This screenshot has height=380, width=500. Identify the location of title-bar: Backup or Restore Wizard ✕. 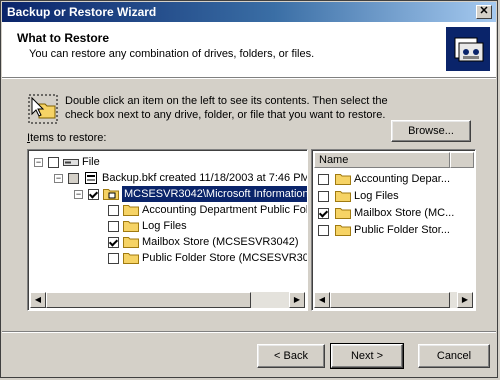
(249, 12).